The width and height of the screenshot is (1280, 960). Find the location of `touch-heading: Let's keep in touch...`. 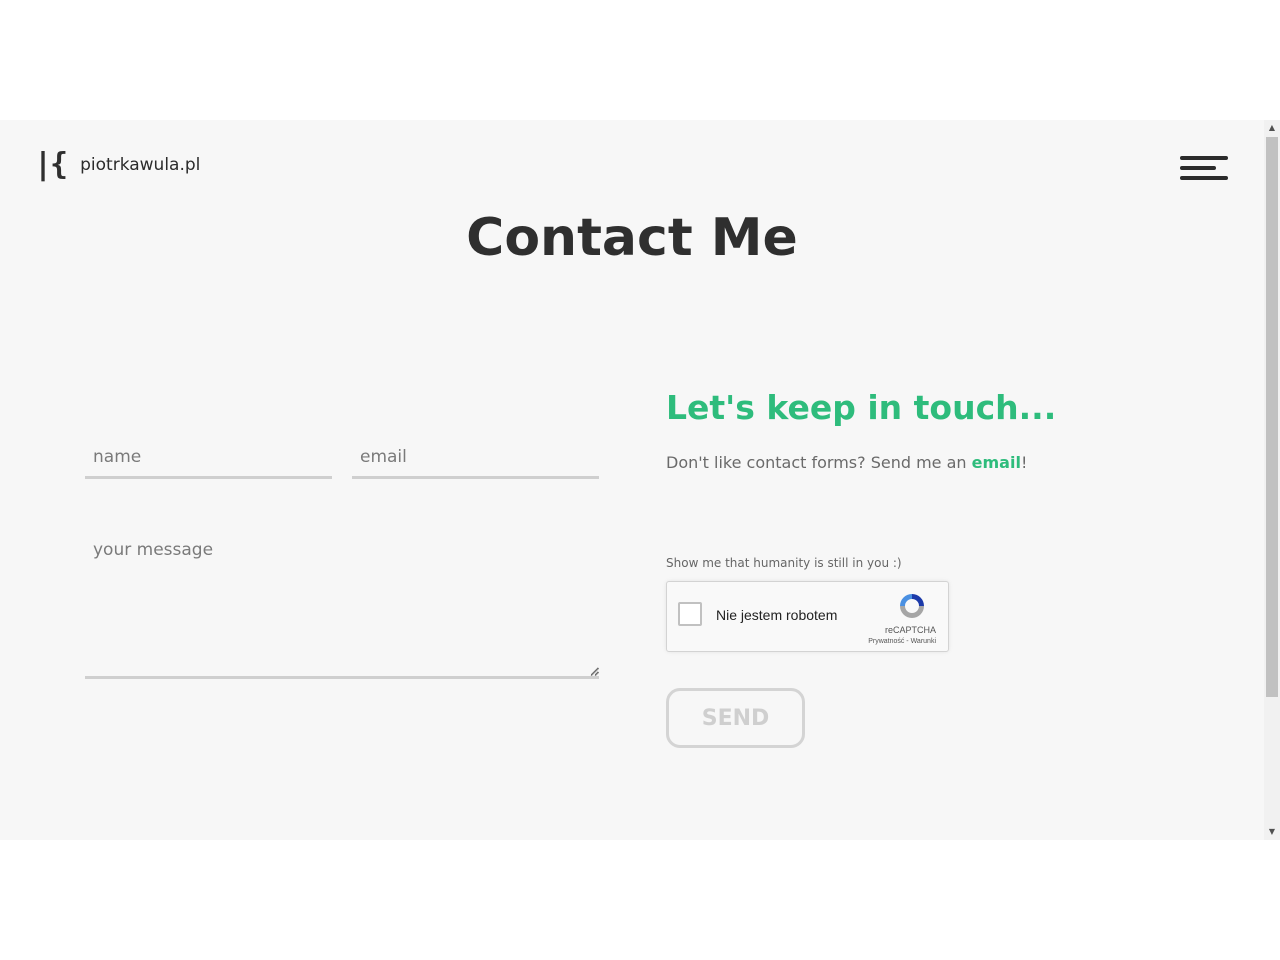

touch-heading: Let's keep in touch... is located at coordinates (861, 407).